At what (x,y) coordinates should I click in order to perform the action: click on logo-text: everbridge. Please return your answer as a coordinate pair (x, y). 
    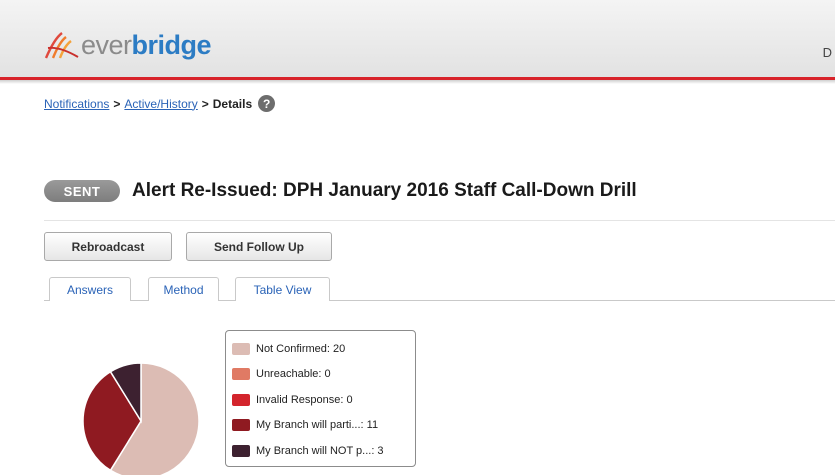
    Looking at the image, I should click on (146, 44).